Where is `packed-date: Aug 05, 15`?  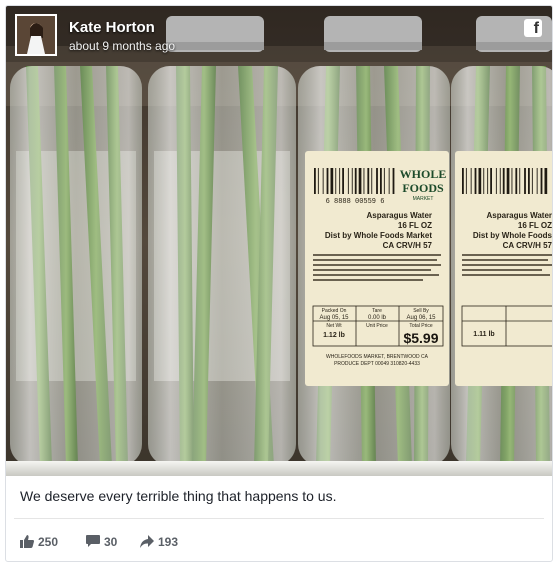 packed-date: Aug 05, 15 is located at coordinates (334, 318).